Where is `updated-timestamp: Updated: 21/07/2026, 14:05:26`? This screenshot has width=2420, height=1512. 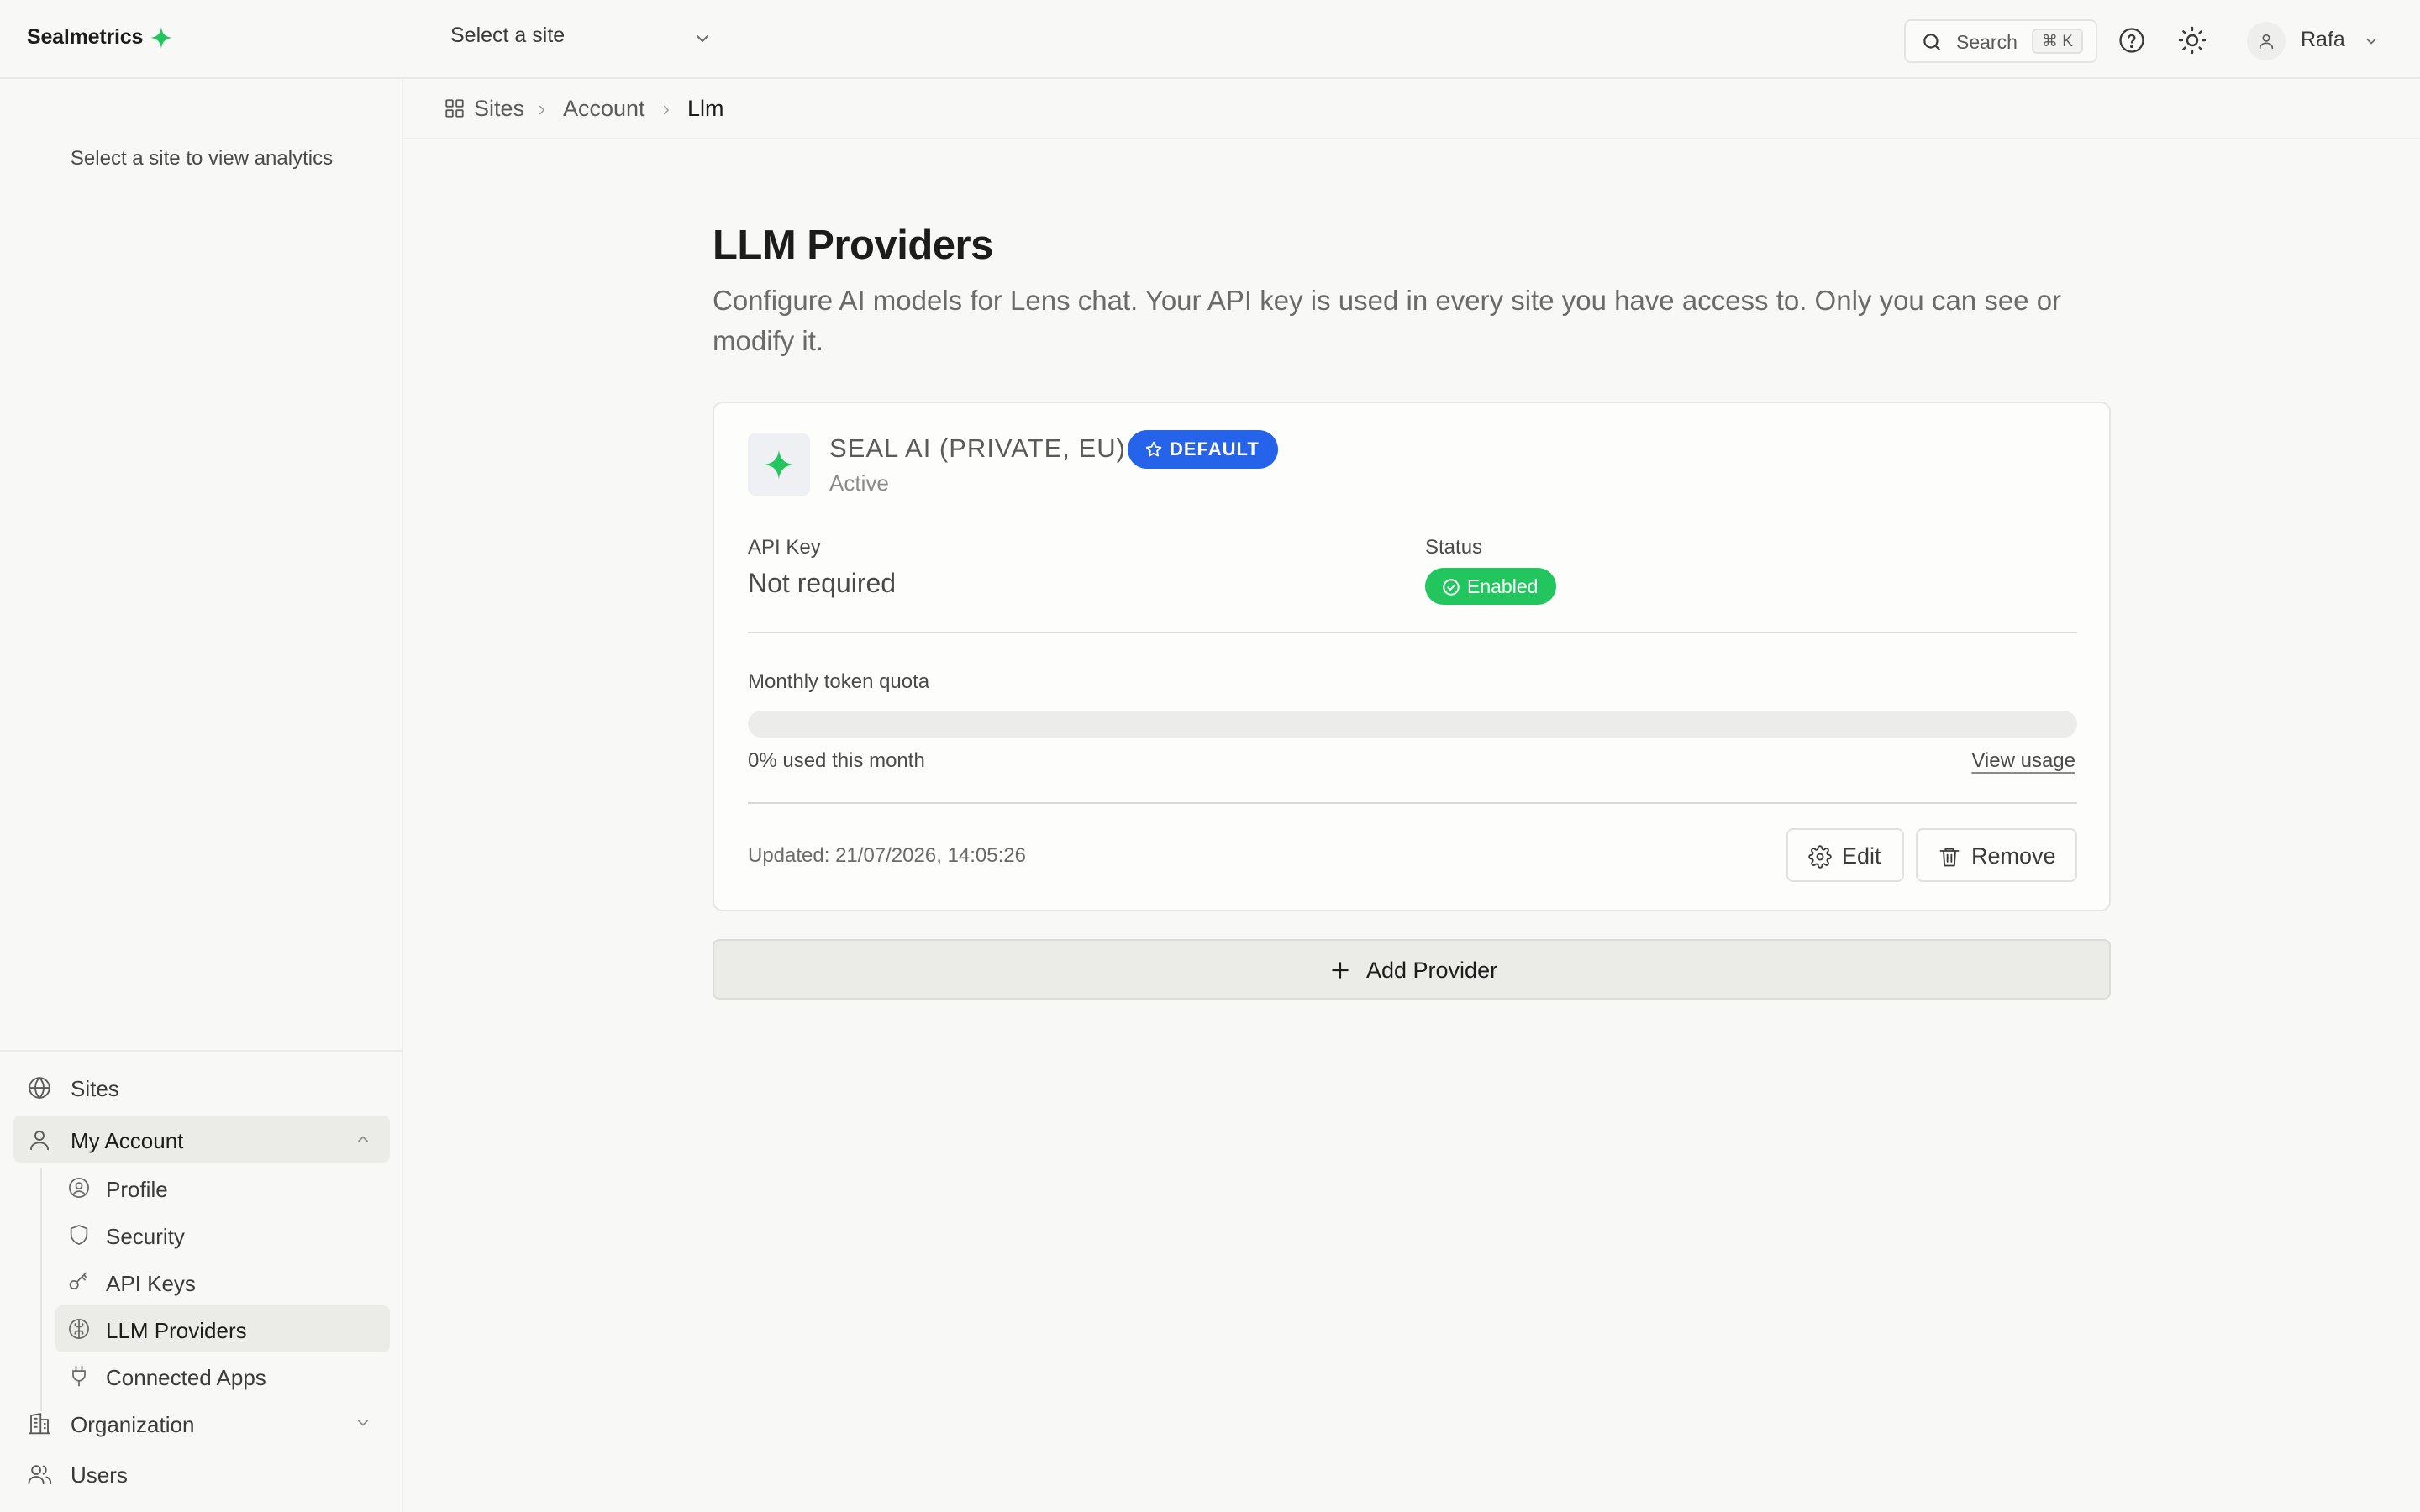
updated-timestamp: Updated: 21/07/2026, 14:05:26 is located at coordinates (887, 855).